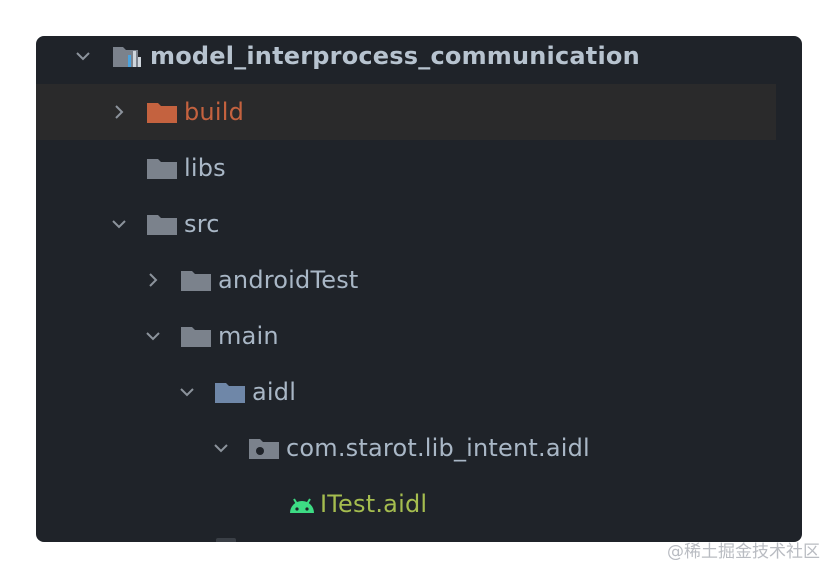 This screenshot has height=578, width=838. I want to click on tree-row-label: main, so click(248, 336).